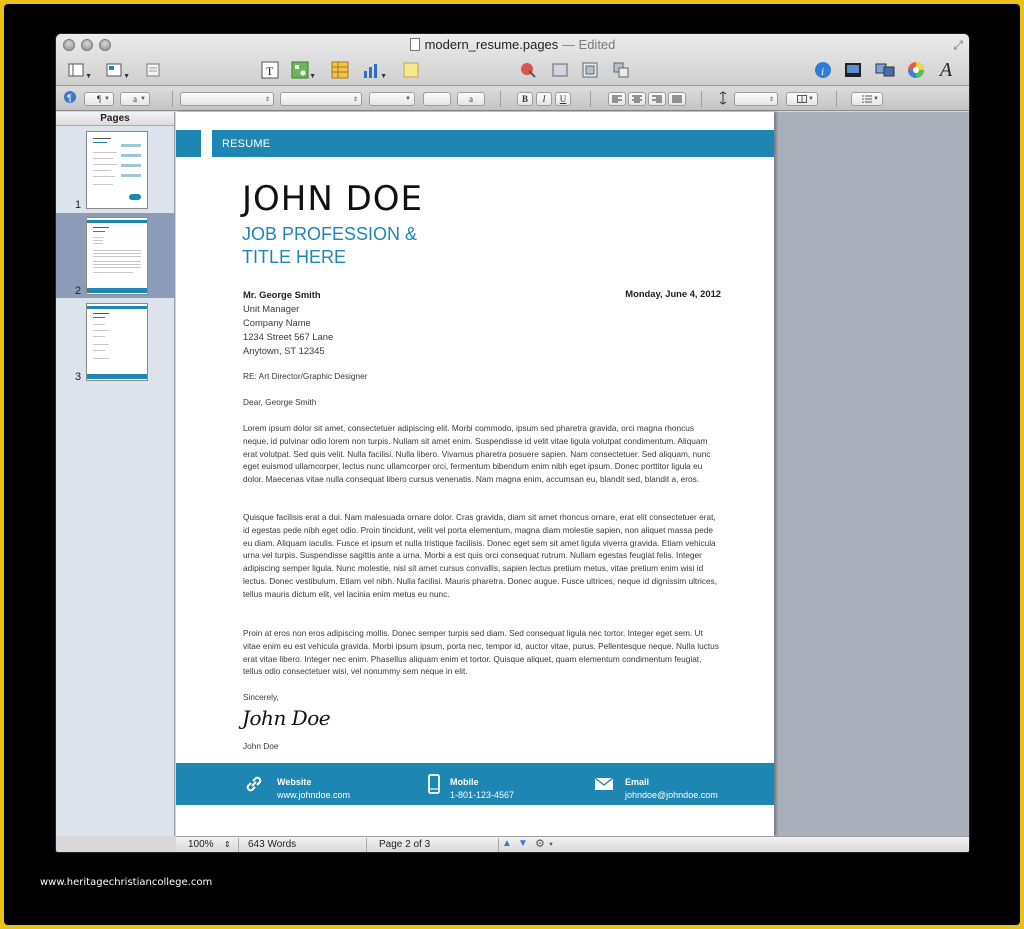  What do you see at coordinates (246, 144) in the screenshot?
I see `resume-band-label: RESUME` at bounding box center [246, 144].